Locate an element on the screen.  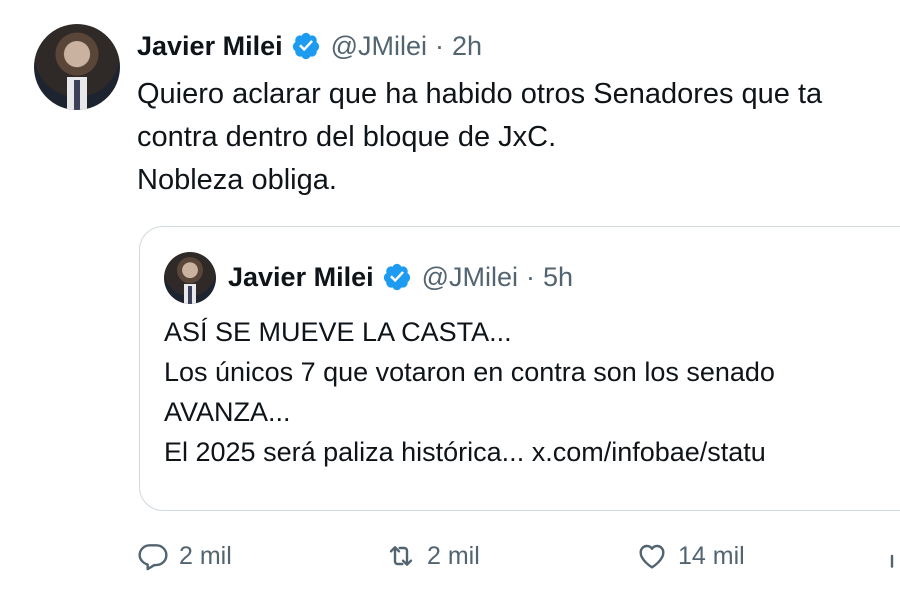
retweet-count: 2 mil is located at coordinates (453, 555).